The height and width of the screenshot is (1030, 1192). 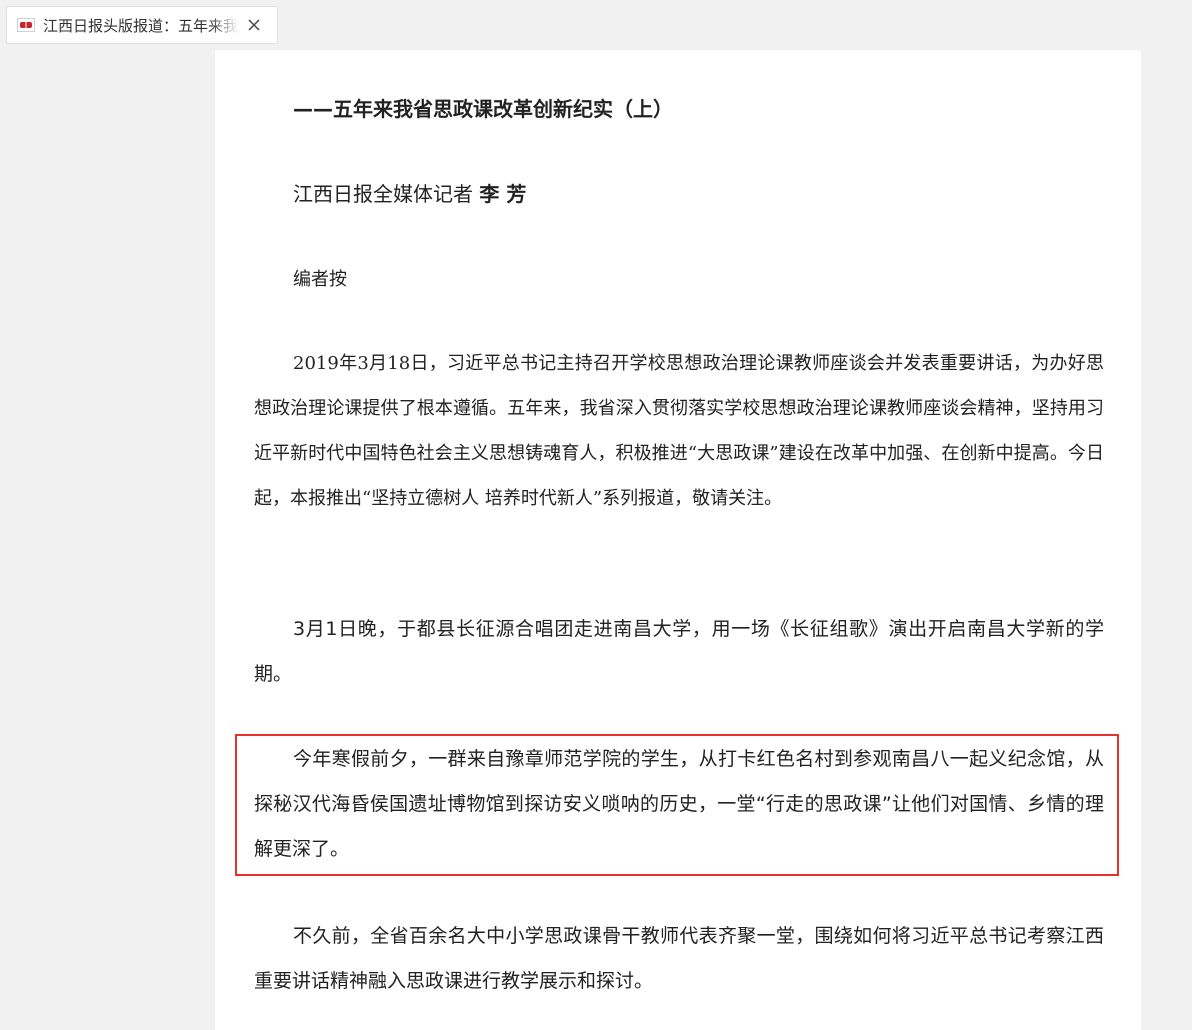 I want to click on tab-title: 江西日报头版报道：五年来我省思政课改革创新纪实（上）, so click(x=141, y=25).